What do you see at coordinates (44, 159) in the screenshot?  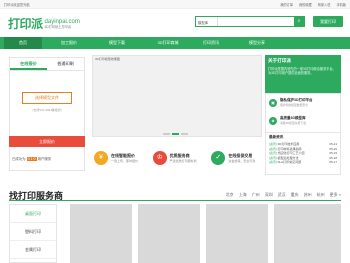 I see `stat-suffix: 用户服务` at bounding box center [44, 159].